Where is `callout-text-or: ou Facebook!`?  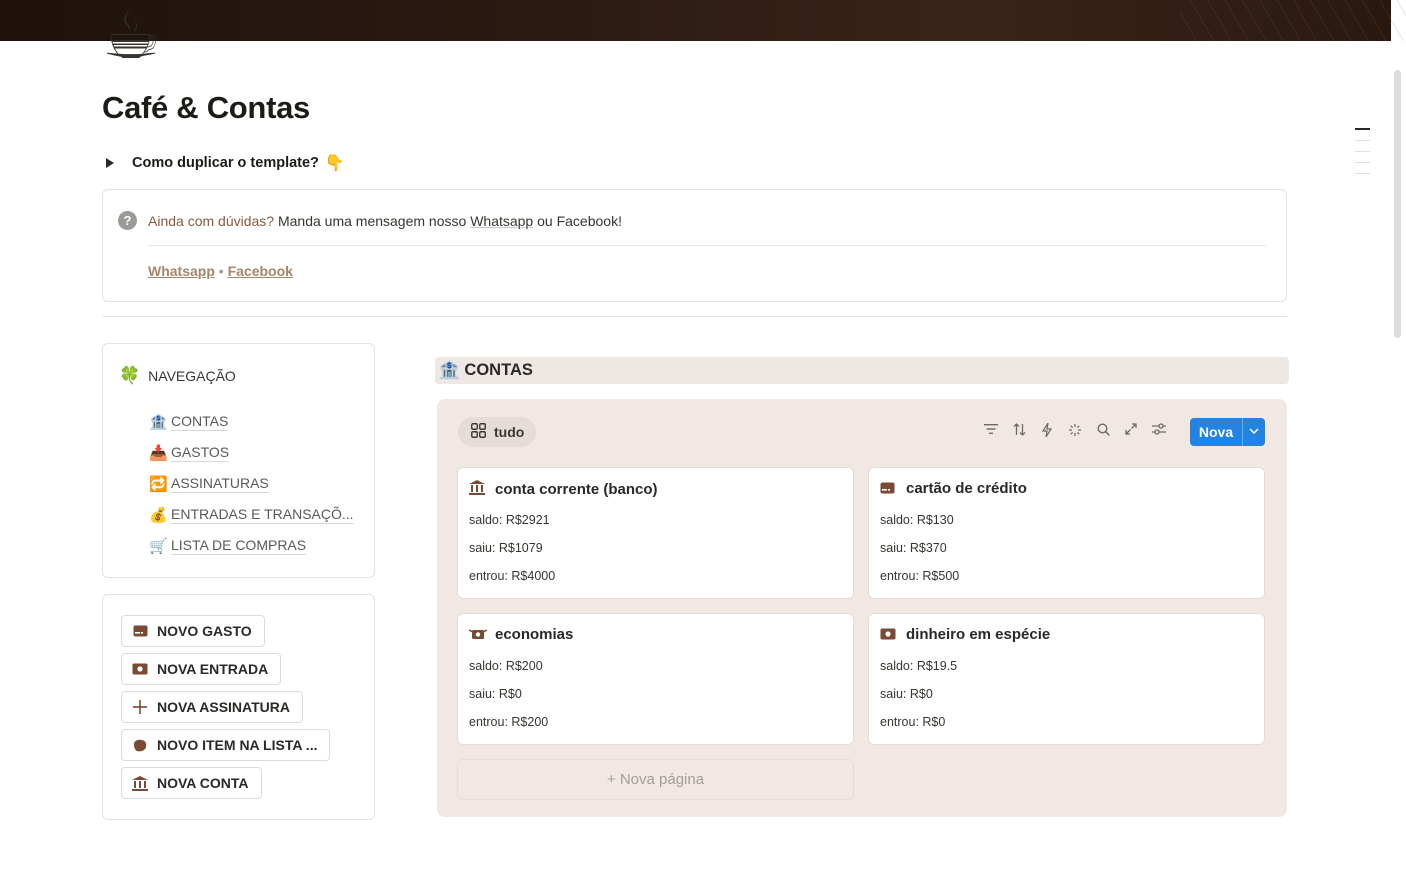
callout-text-or: ou Facebook! is located at coordinates (577, 221).